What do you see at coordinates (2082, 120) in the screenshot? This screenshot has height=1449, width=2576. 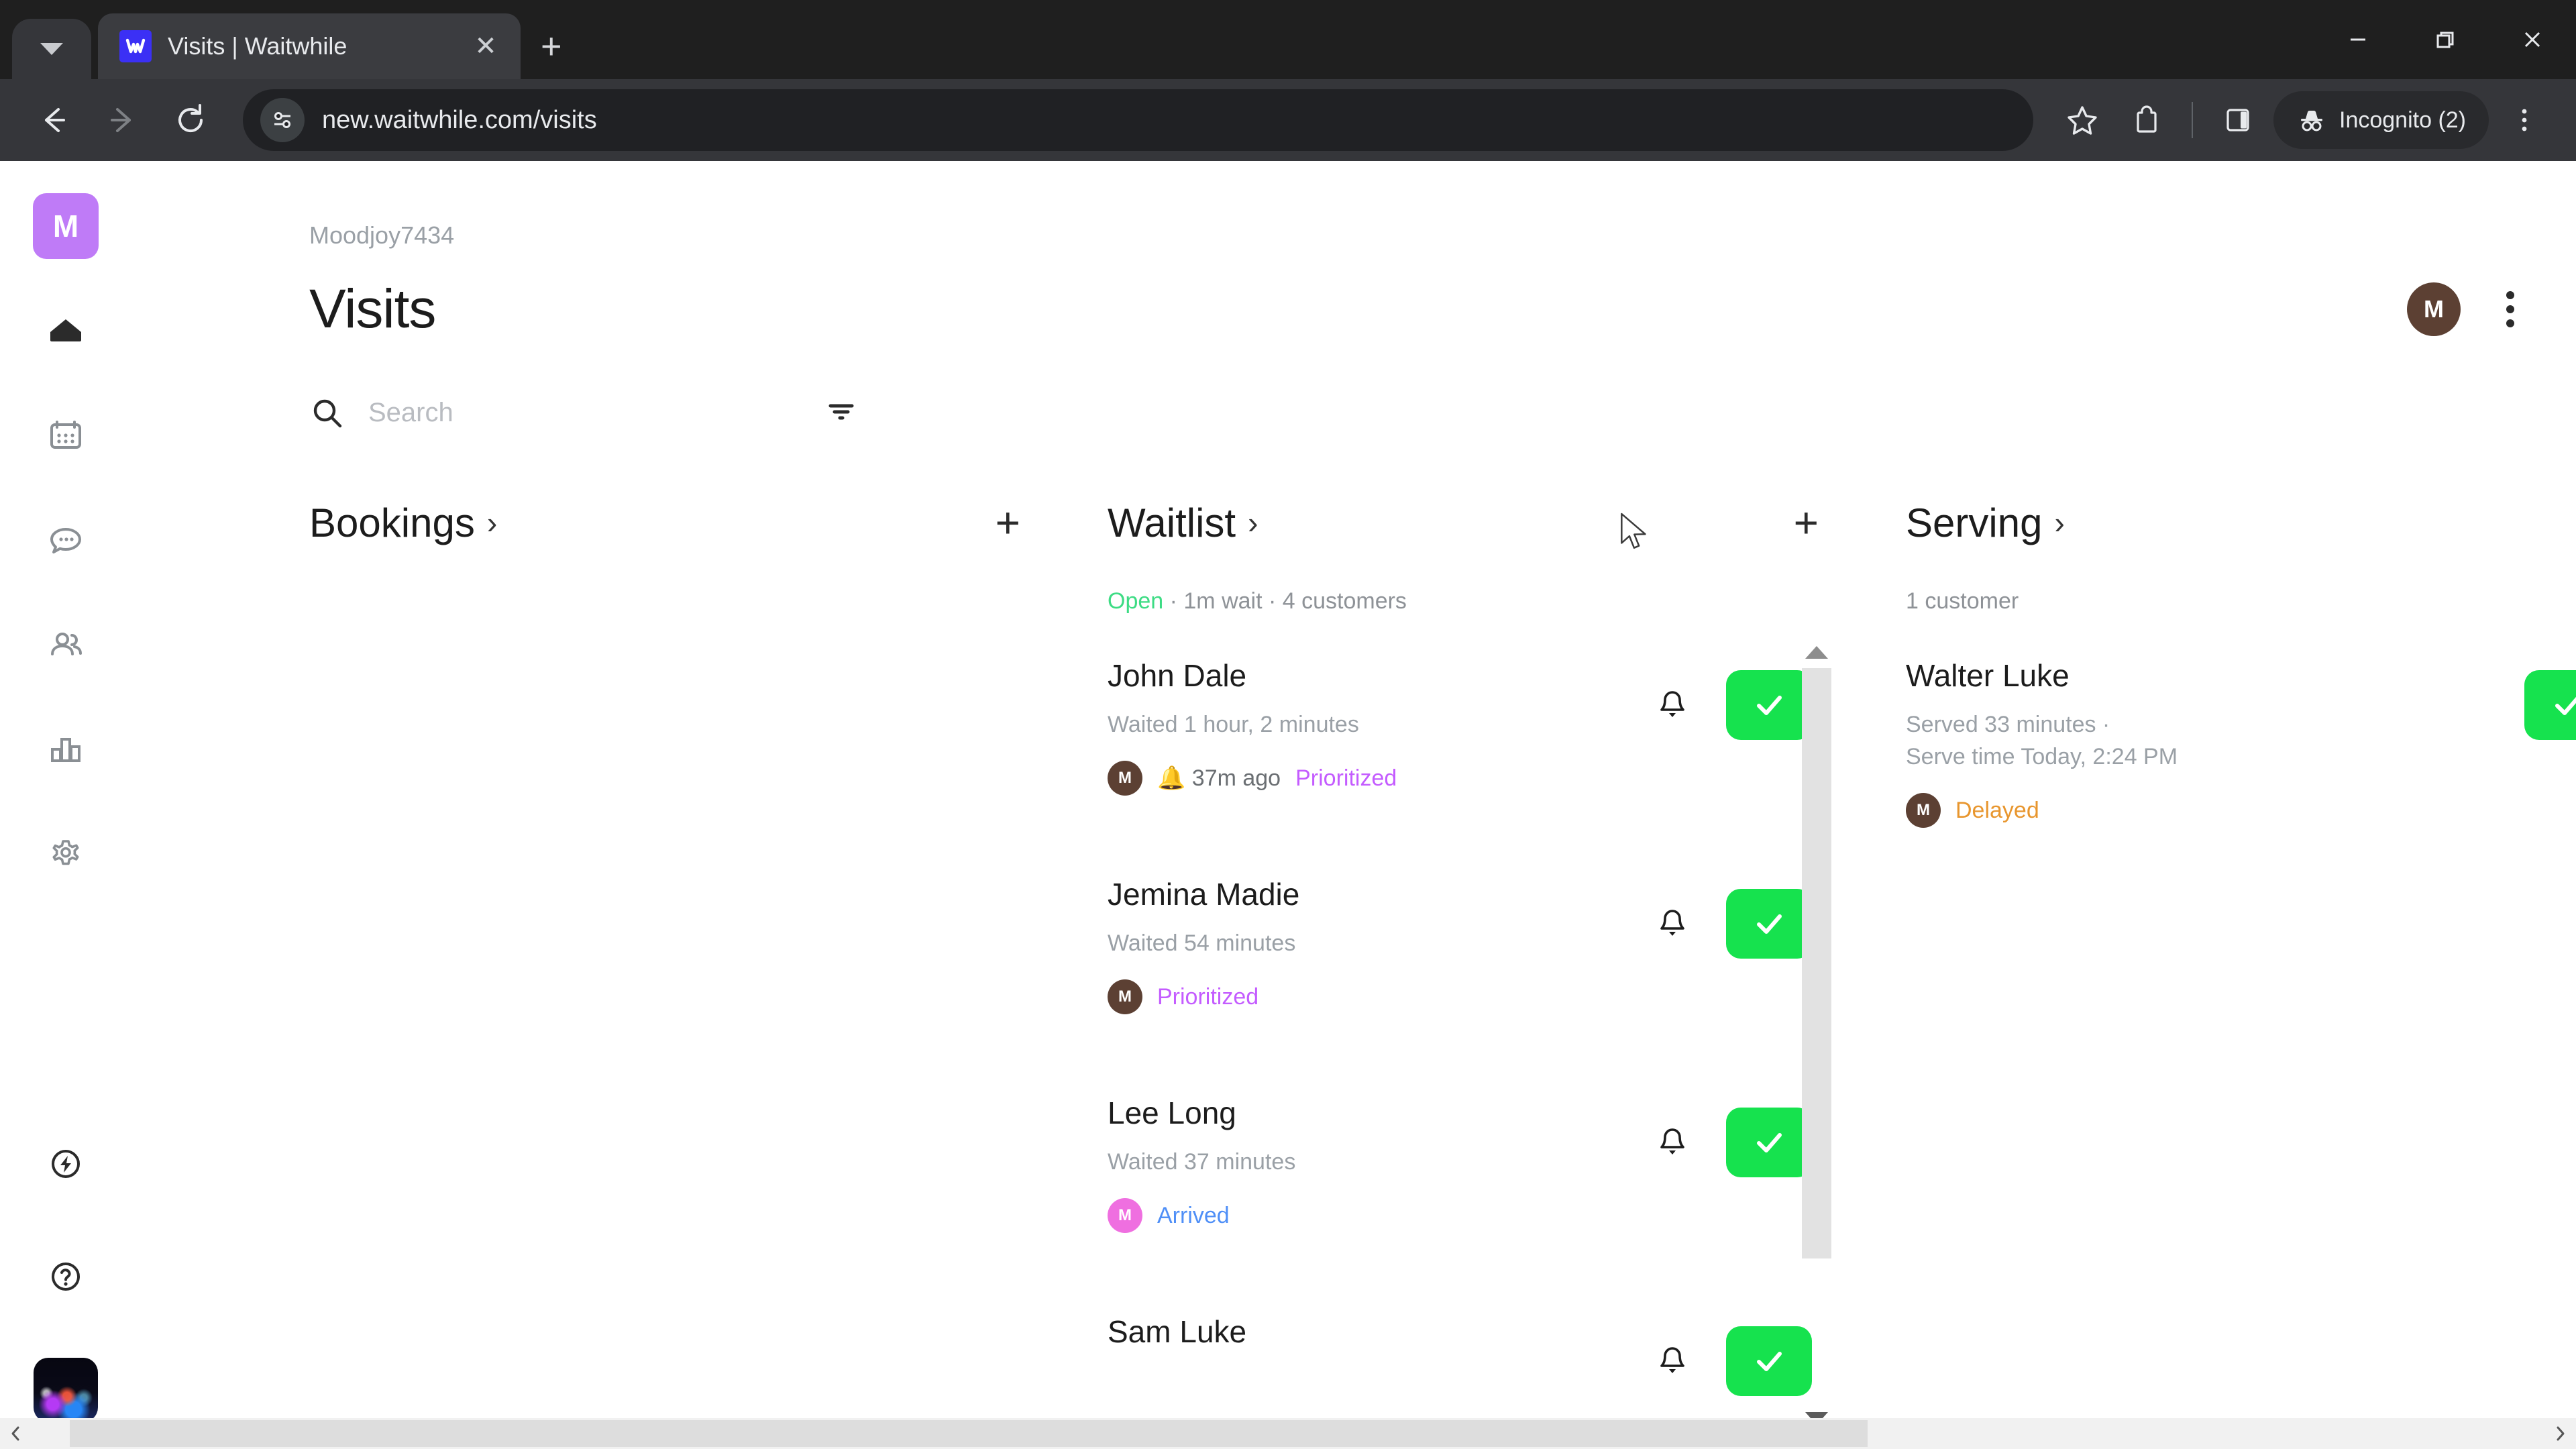 I see `star-icon` at bounding box center [2082, 120].